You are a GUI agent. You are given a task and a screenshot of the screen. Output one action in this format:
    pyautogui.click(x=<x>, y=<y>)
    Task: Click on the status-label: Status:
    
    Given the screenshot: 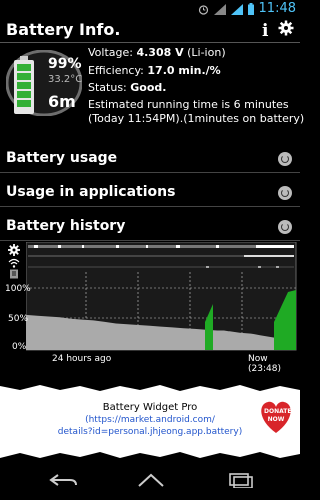 What is the action you would take?
    pyautogui.click(x=107, y=87)
    